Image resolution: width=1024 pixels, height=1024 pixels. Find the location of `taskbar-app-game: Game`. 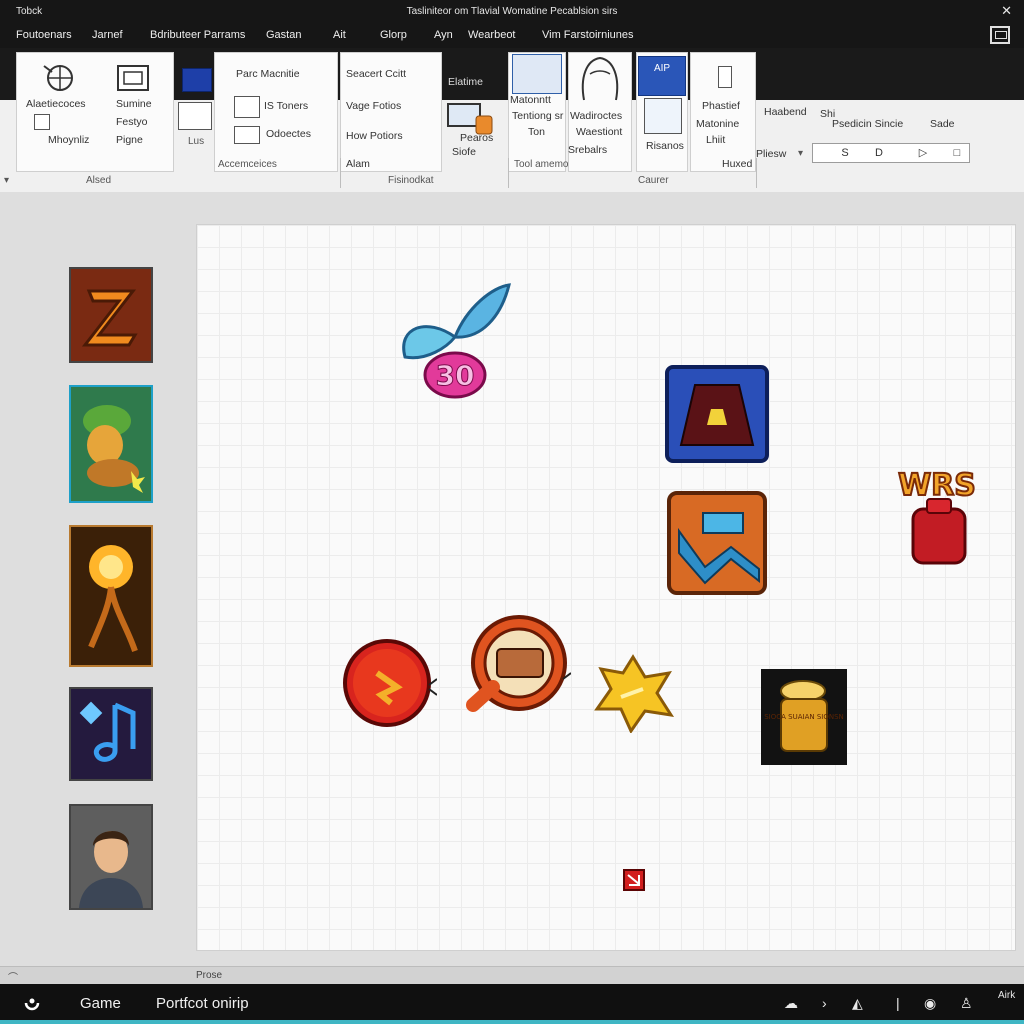

taskbar-app-game: Game is located at coordinates (100, 1003).